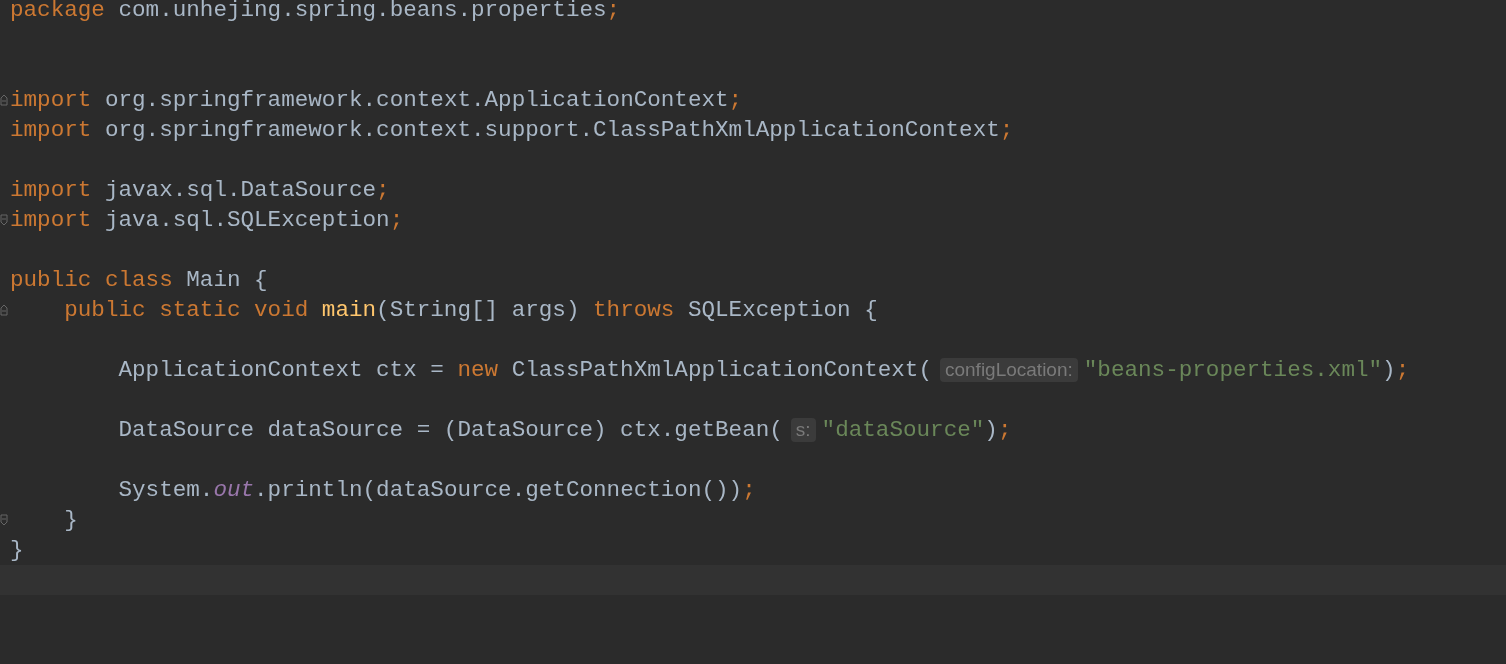 The image size is (1506, 664). Describe the element at coordinates (57, 12) in the screenshot. I see `code-keyword: package` at that location.